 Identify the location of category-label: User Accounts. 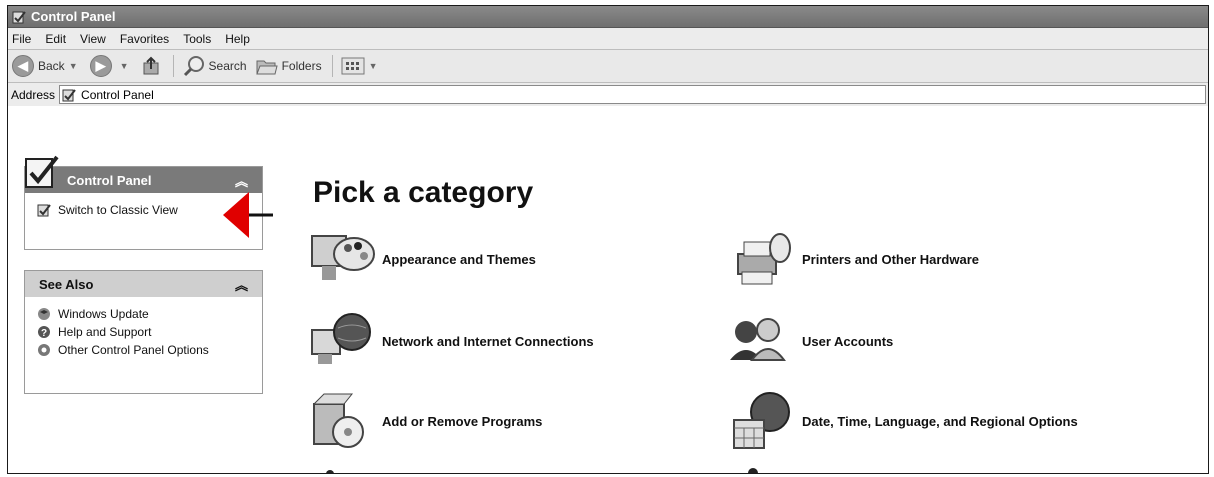
(848, 341).